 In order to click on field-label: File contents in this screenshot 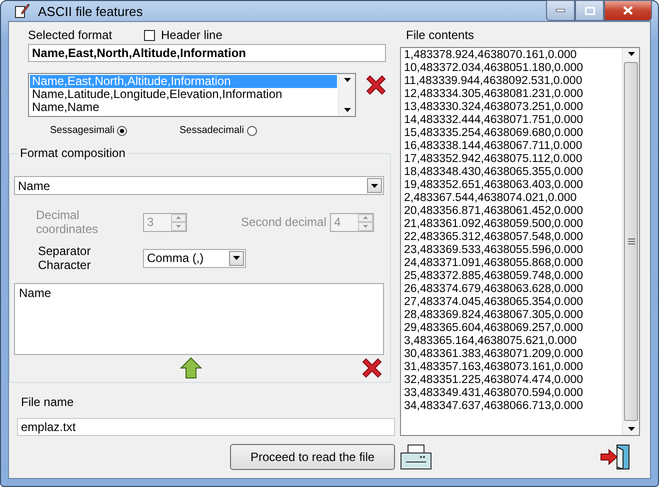, I will do `click(441, 35)`.